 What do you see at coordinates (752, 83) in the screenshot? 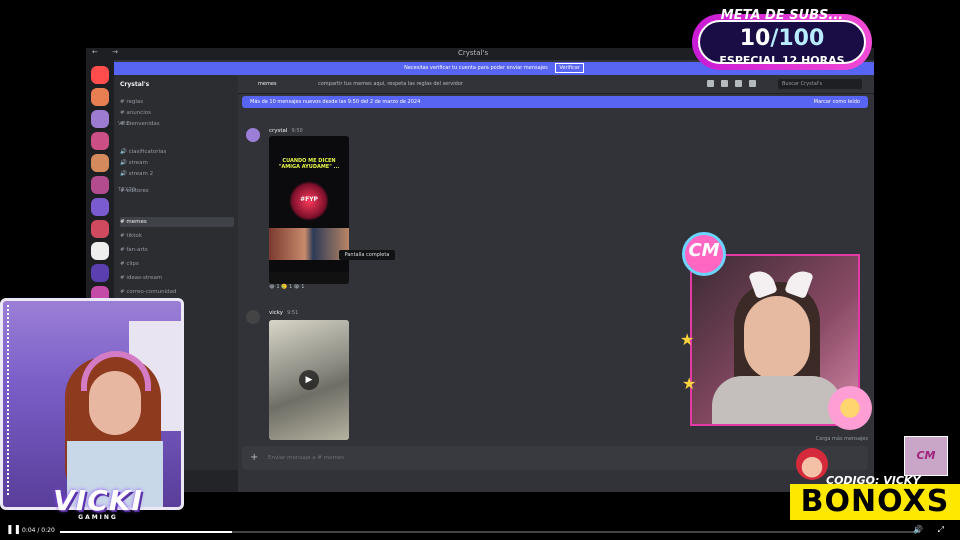
I see `members-icon` at bounding box center [752, 83].